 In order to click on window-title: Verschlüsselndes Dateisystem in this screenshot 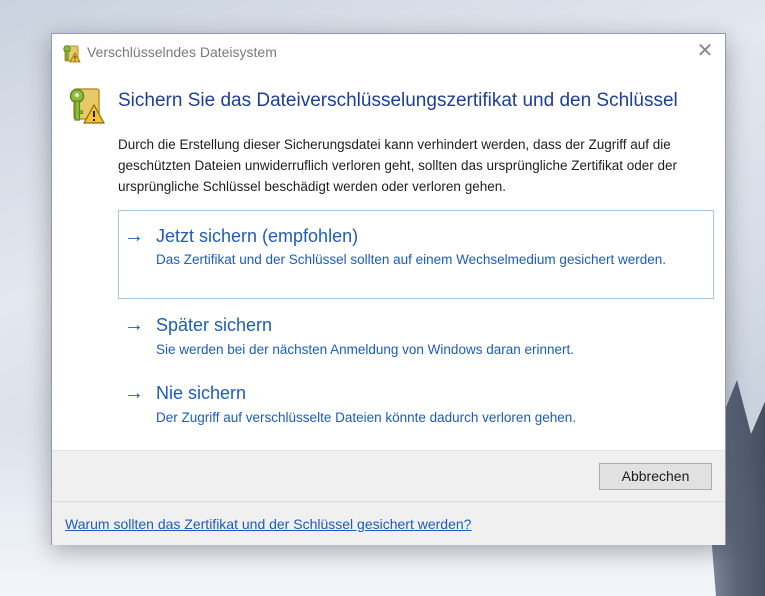, I will do `click(182, 52)`.